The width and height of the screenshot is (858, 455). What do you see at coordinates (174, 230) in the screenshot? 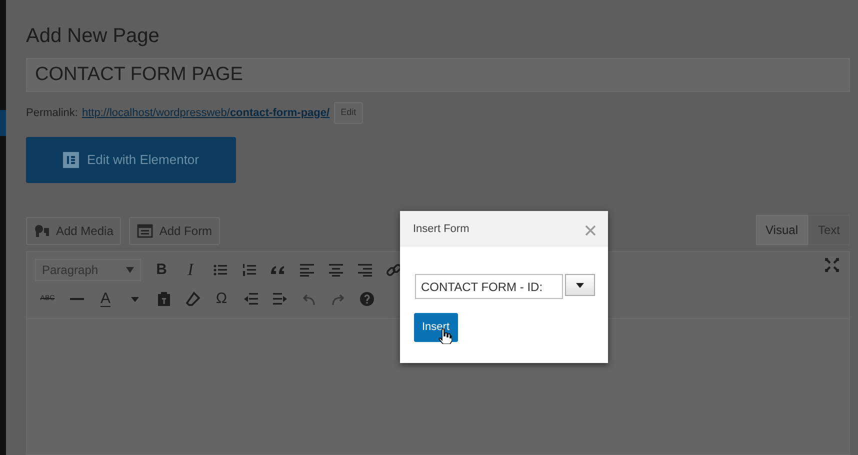
I see `media-button: Add Form` at bounding box center [174, 230].